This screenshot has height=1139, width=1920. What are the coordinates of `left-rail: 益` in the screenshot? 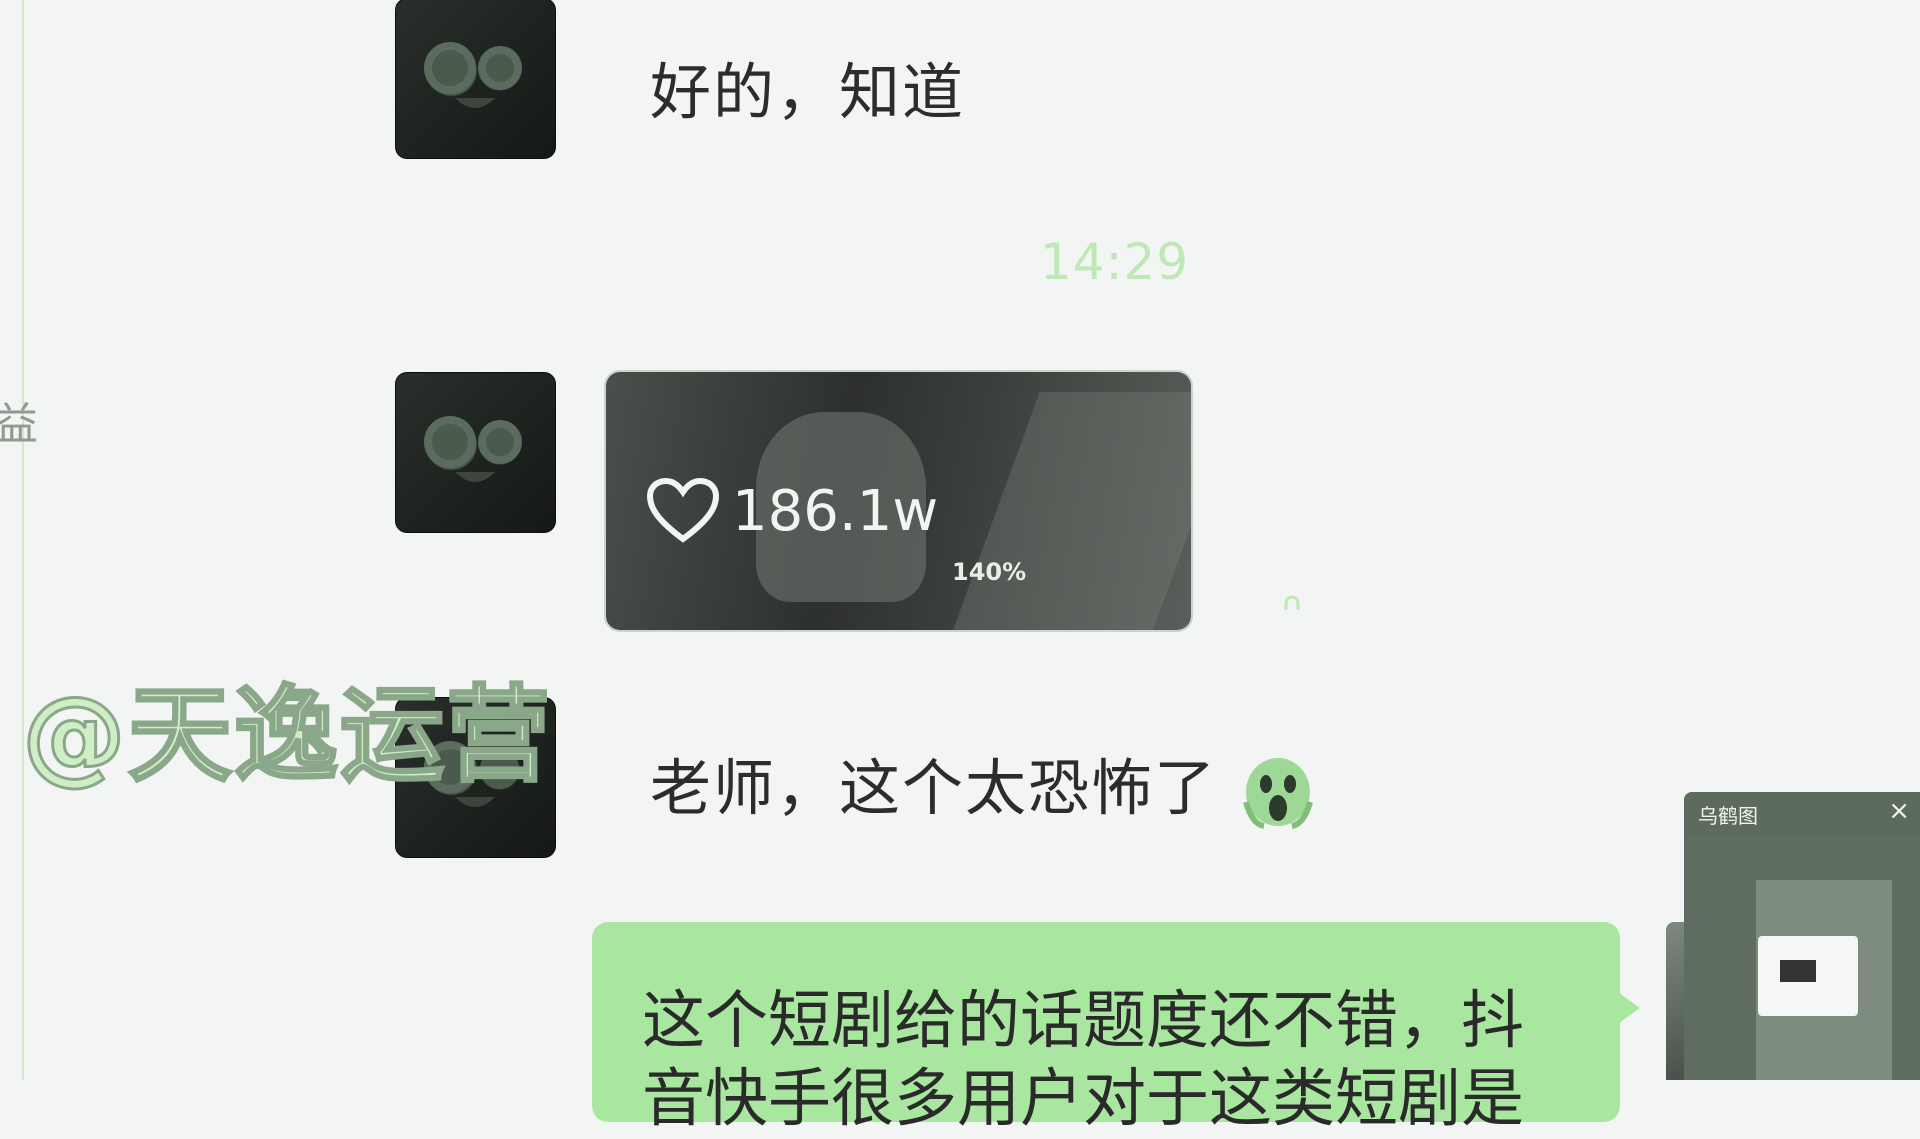 It's located at (19, 540).